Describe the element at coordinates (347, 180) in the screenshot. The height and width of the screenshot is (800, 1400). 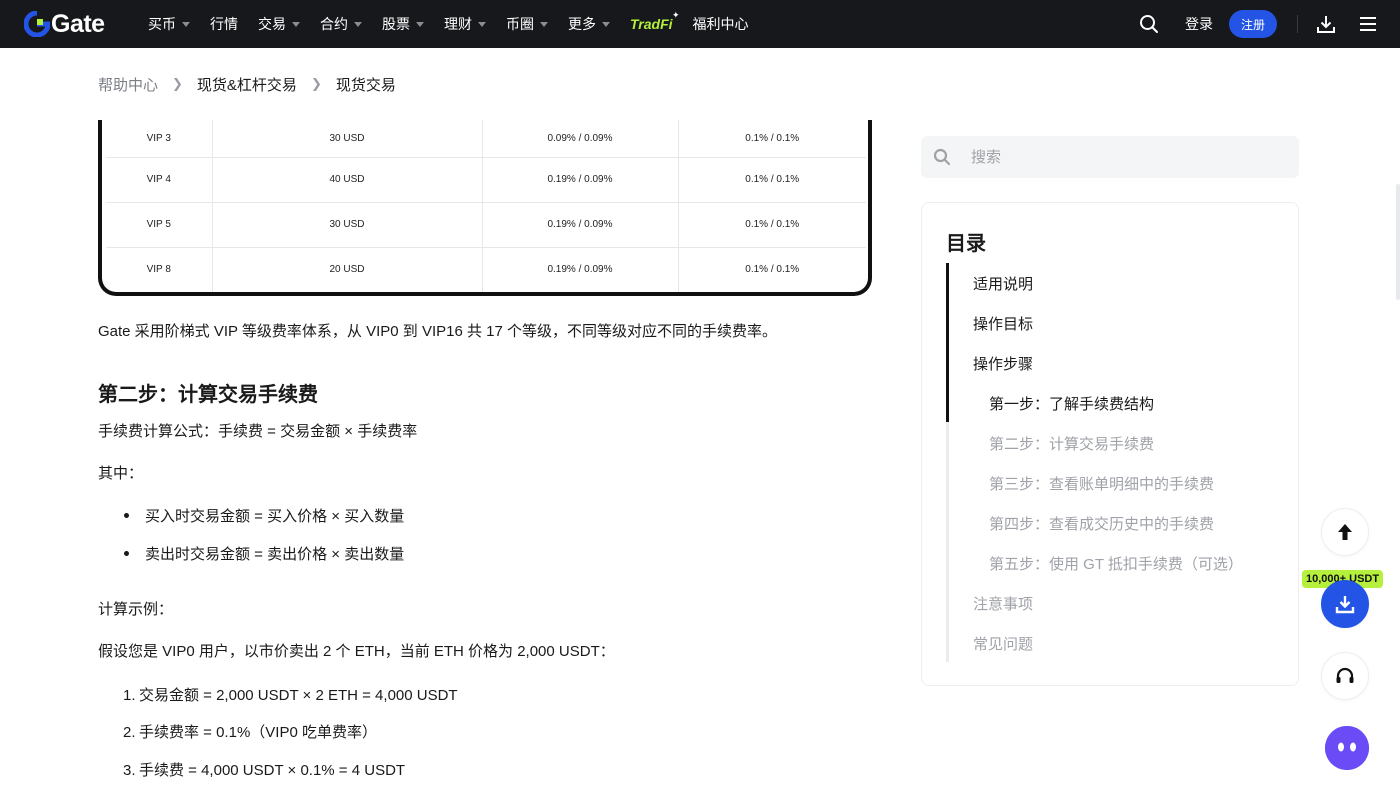
I see `table-cell: 40 USD` at that location.